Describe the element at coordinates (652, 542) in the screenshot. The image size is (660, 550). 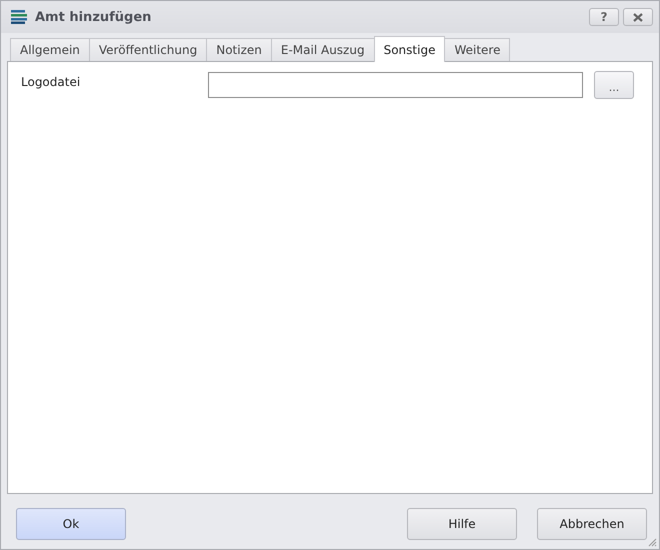
I see `resize-grip-icon` at that location.